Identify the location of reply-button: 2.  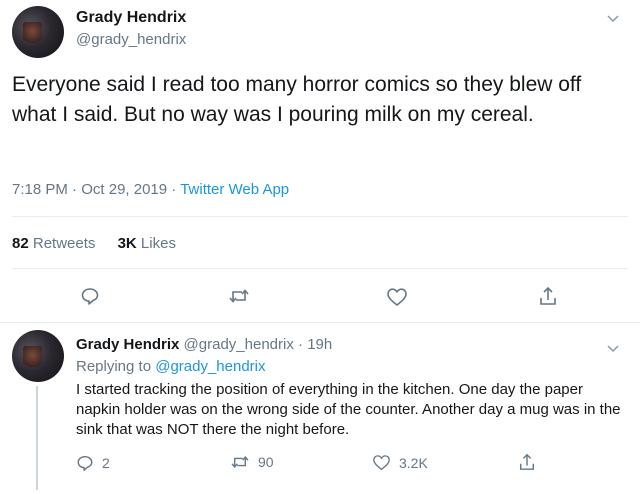
(93, 463).